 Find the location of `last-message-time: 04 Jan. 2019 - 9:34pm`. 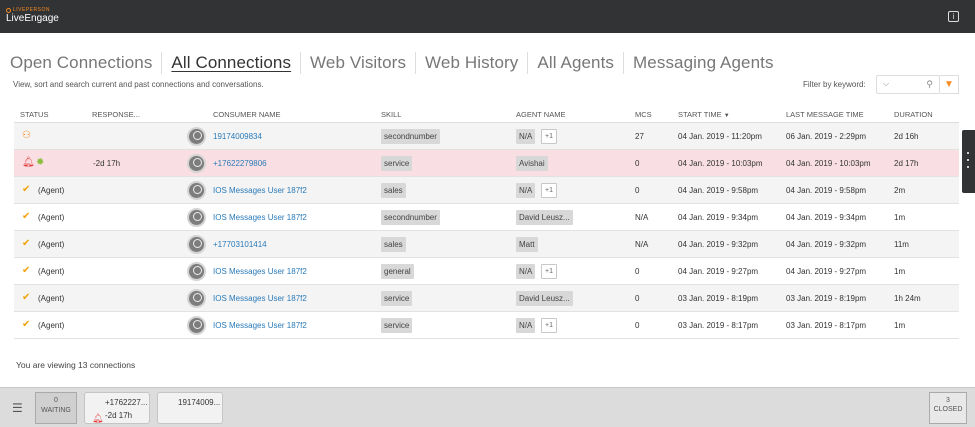

last-message-time: 04 Jan. 2019 - 9:34pm is located at coordinates (826, 217).